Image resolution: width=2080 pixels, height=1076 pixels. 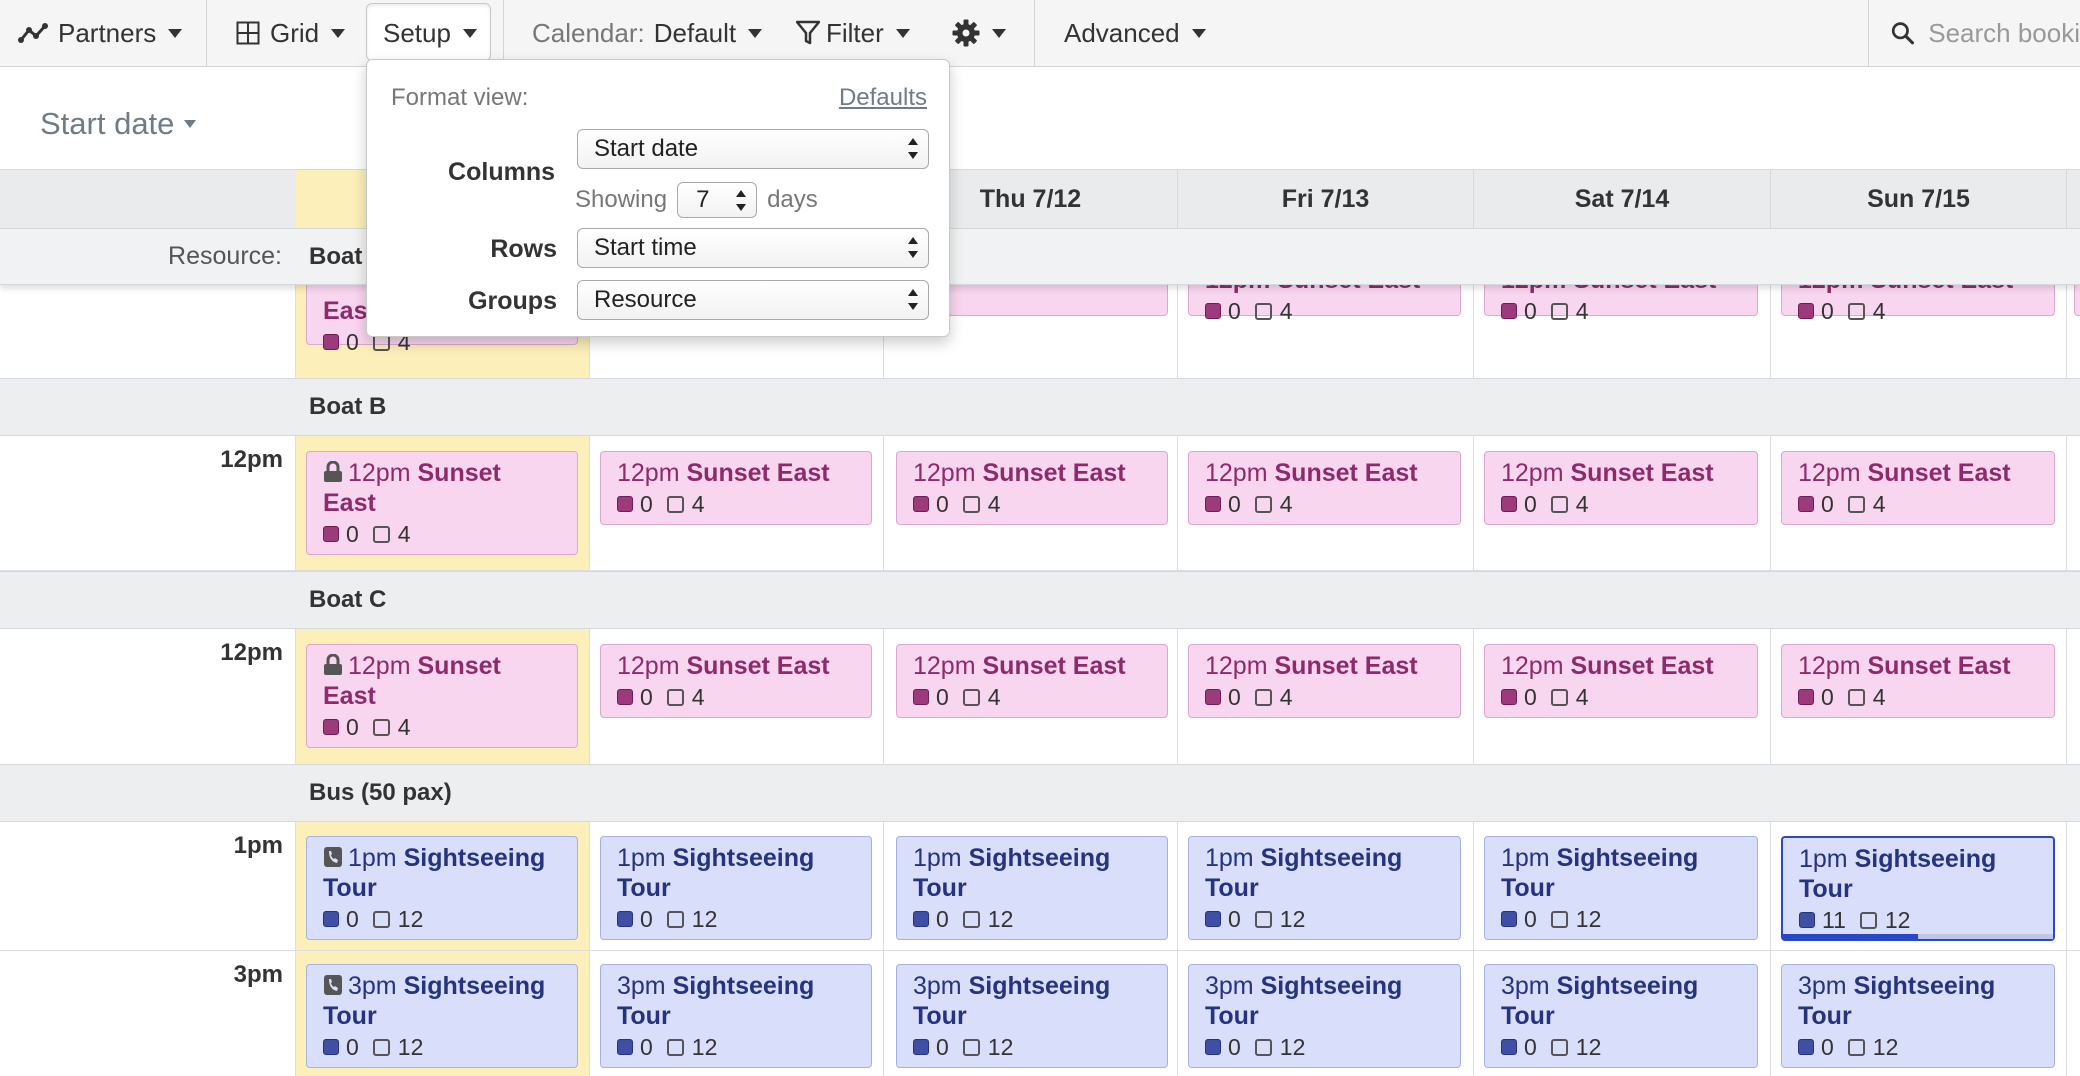 I want to click on capacity-count: 4, so click(x=698, y=504).